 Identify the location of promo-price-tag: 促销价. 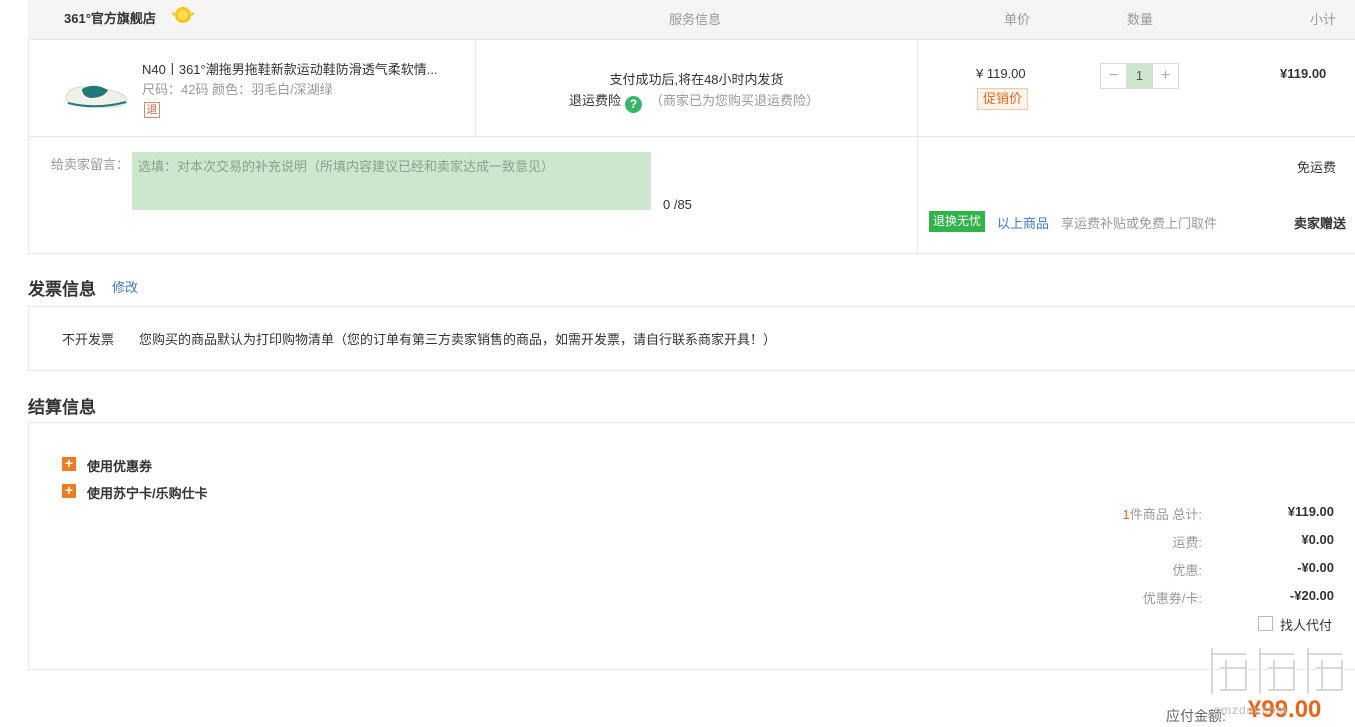
(1003, 99).